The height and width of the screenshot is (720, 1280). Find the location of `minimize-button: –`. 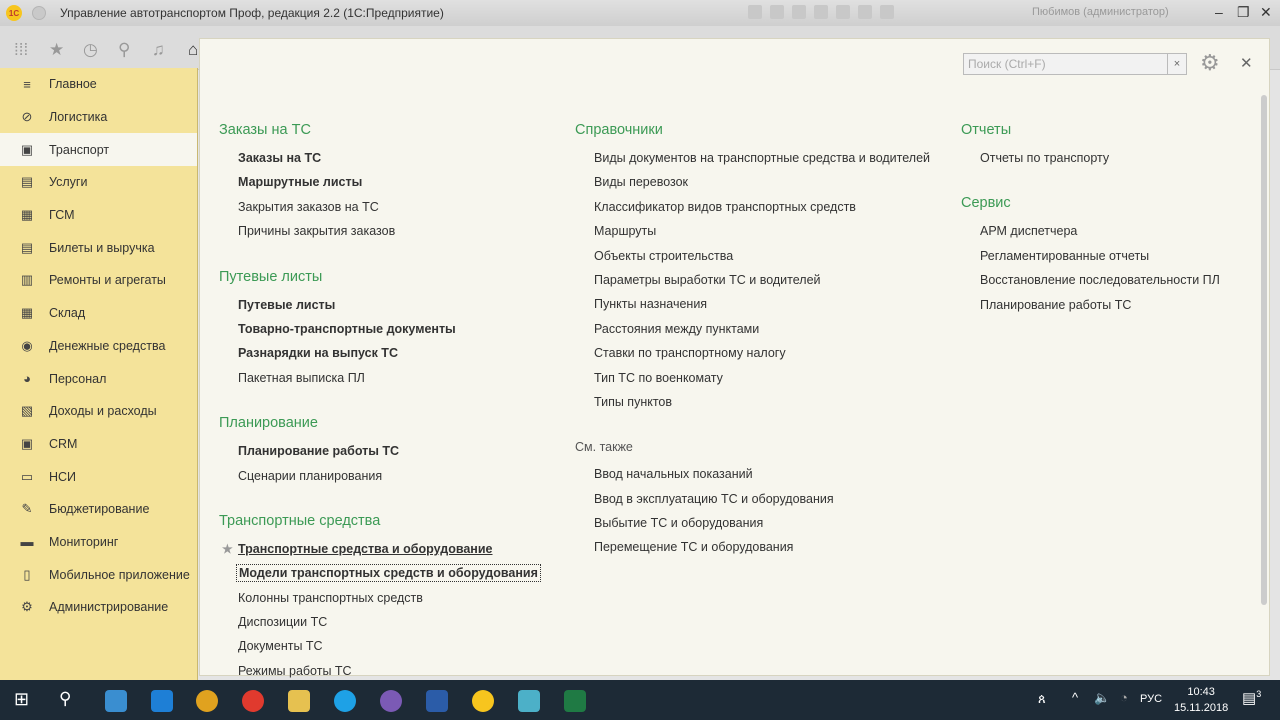

minimize-button: – is located at coordinates (1219, 12).